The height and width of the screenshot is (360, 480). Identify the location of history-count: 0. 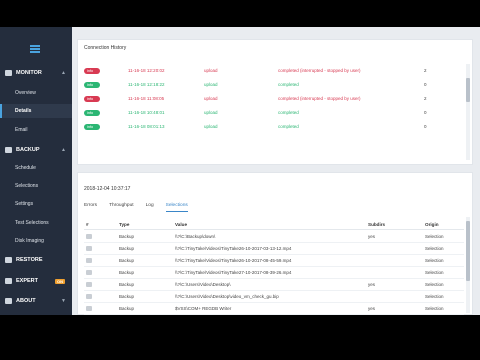
(425, 112).